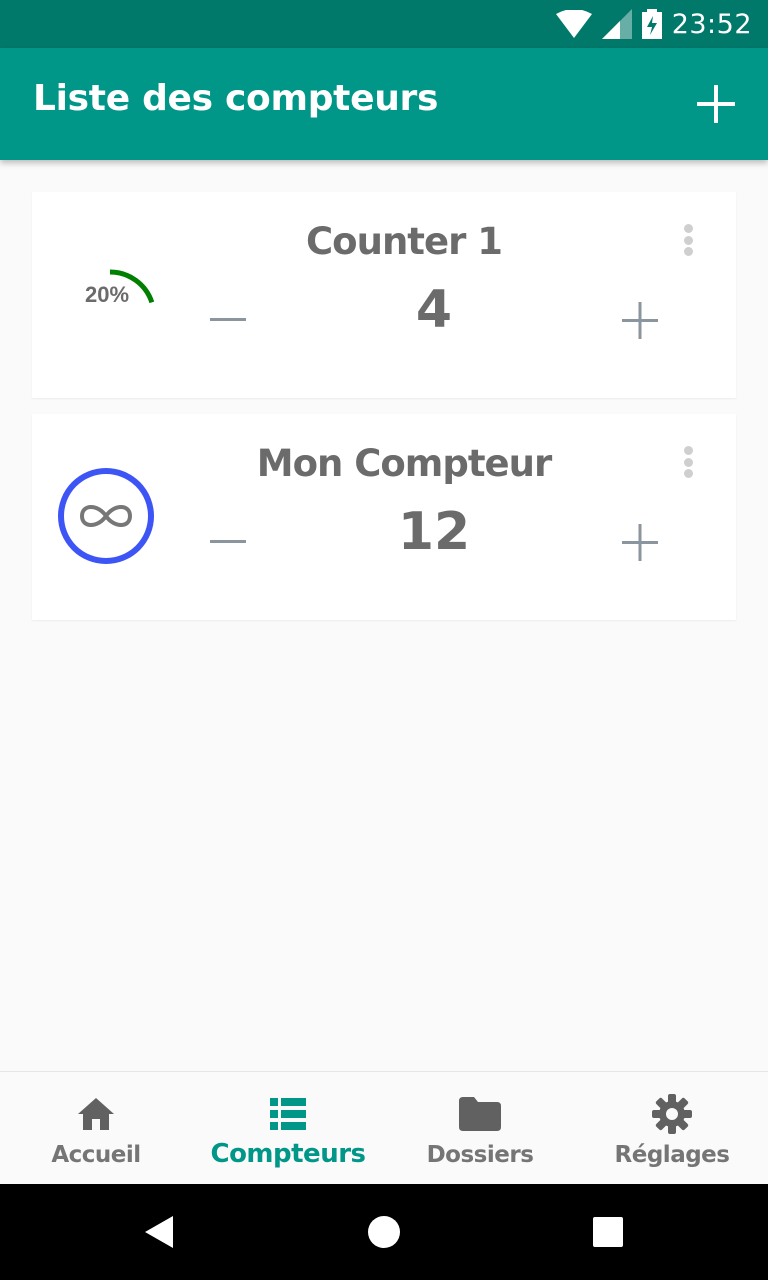 This screenshot has width=768, height=1280. What do you see at coordinates (434, 310) in the screenshot?
I see `counter-value: 4` at bounding box center [434, 310].